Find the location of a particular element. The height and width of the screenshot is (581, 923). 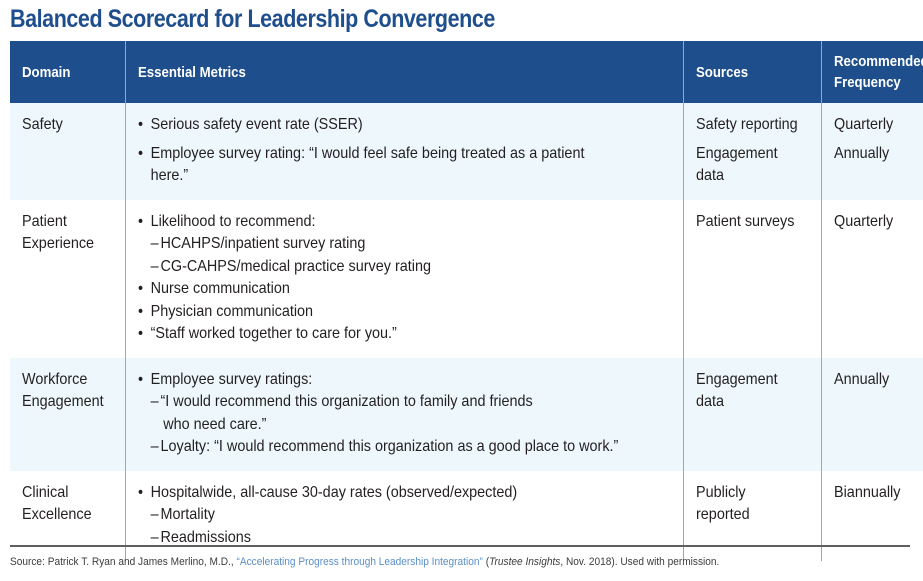

sources-cell: Patient surveys is located at coordinates (752, 278).